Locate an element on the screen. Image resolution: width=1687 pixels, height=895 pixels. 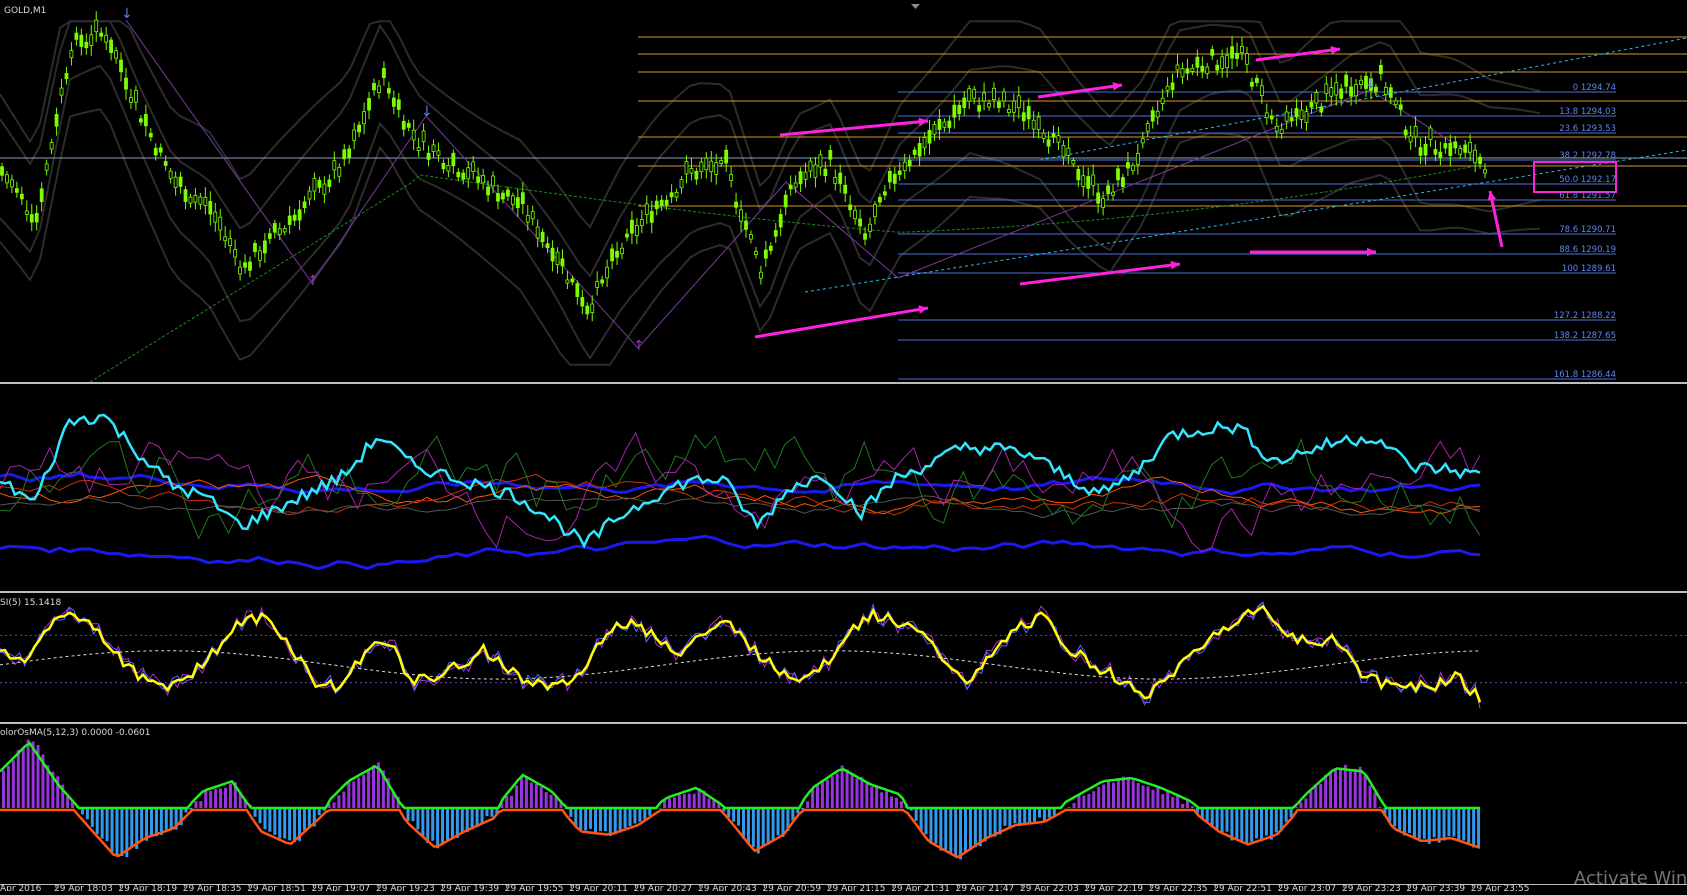
time-tick-label: 29 Apr 23:23 is located at coordinates (1371, 887).